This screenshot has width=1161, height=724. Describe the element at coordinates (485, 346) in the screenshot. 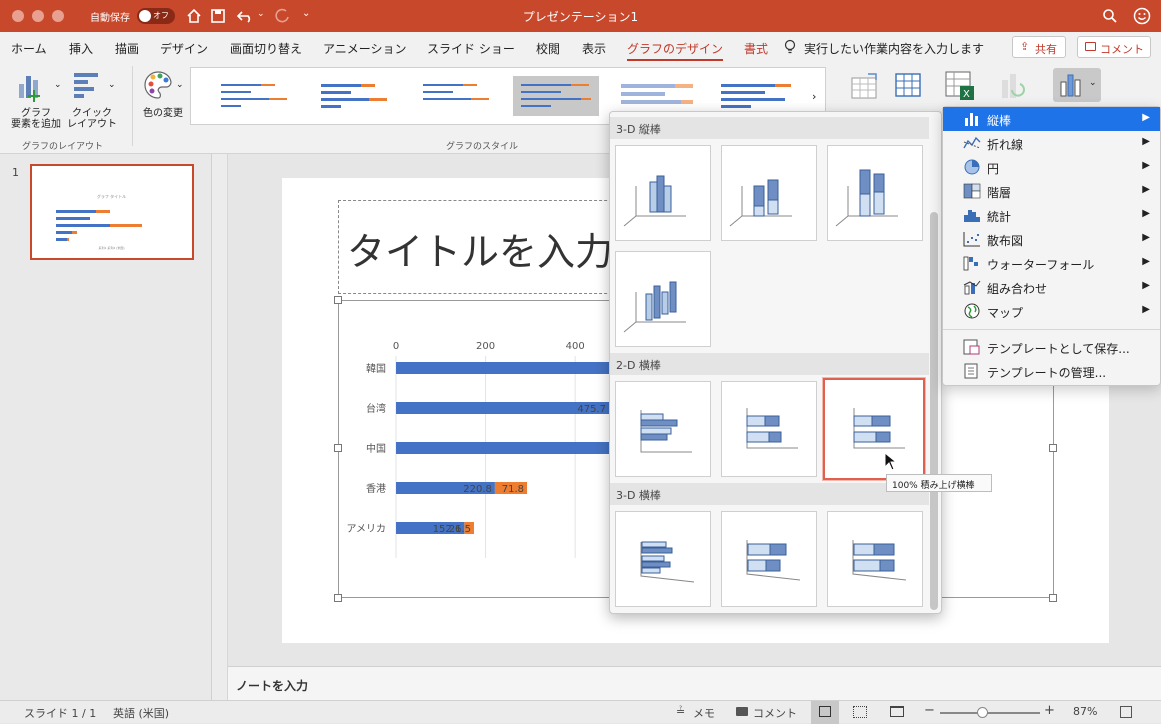

I see `x-tick-label: 200` at that location.